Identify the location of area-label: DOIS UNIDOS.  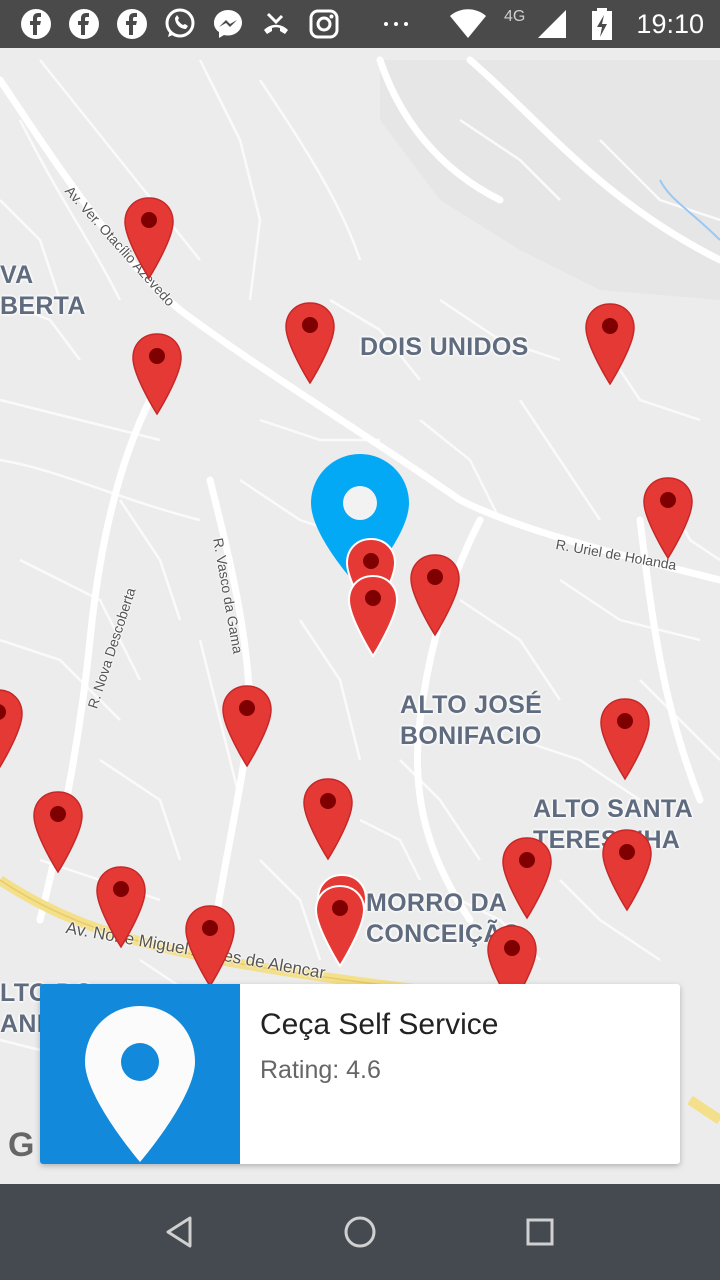
(444, 347).